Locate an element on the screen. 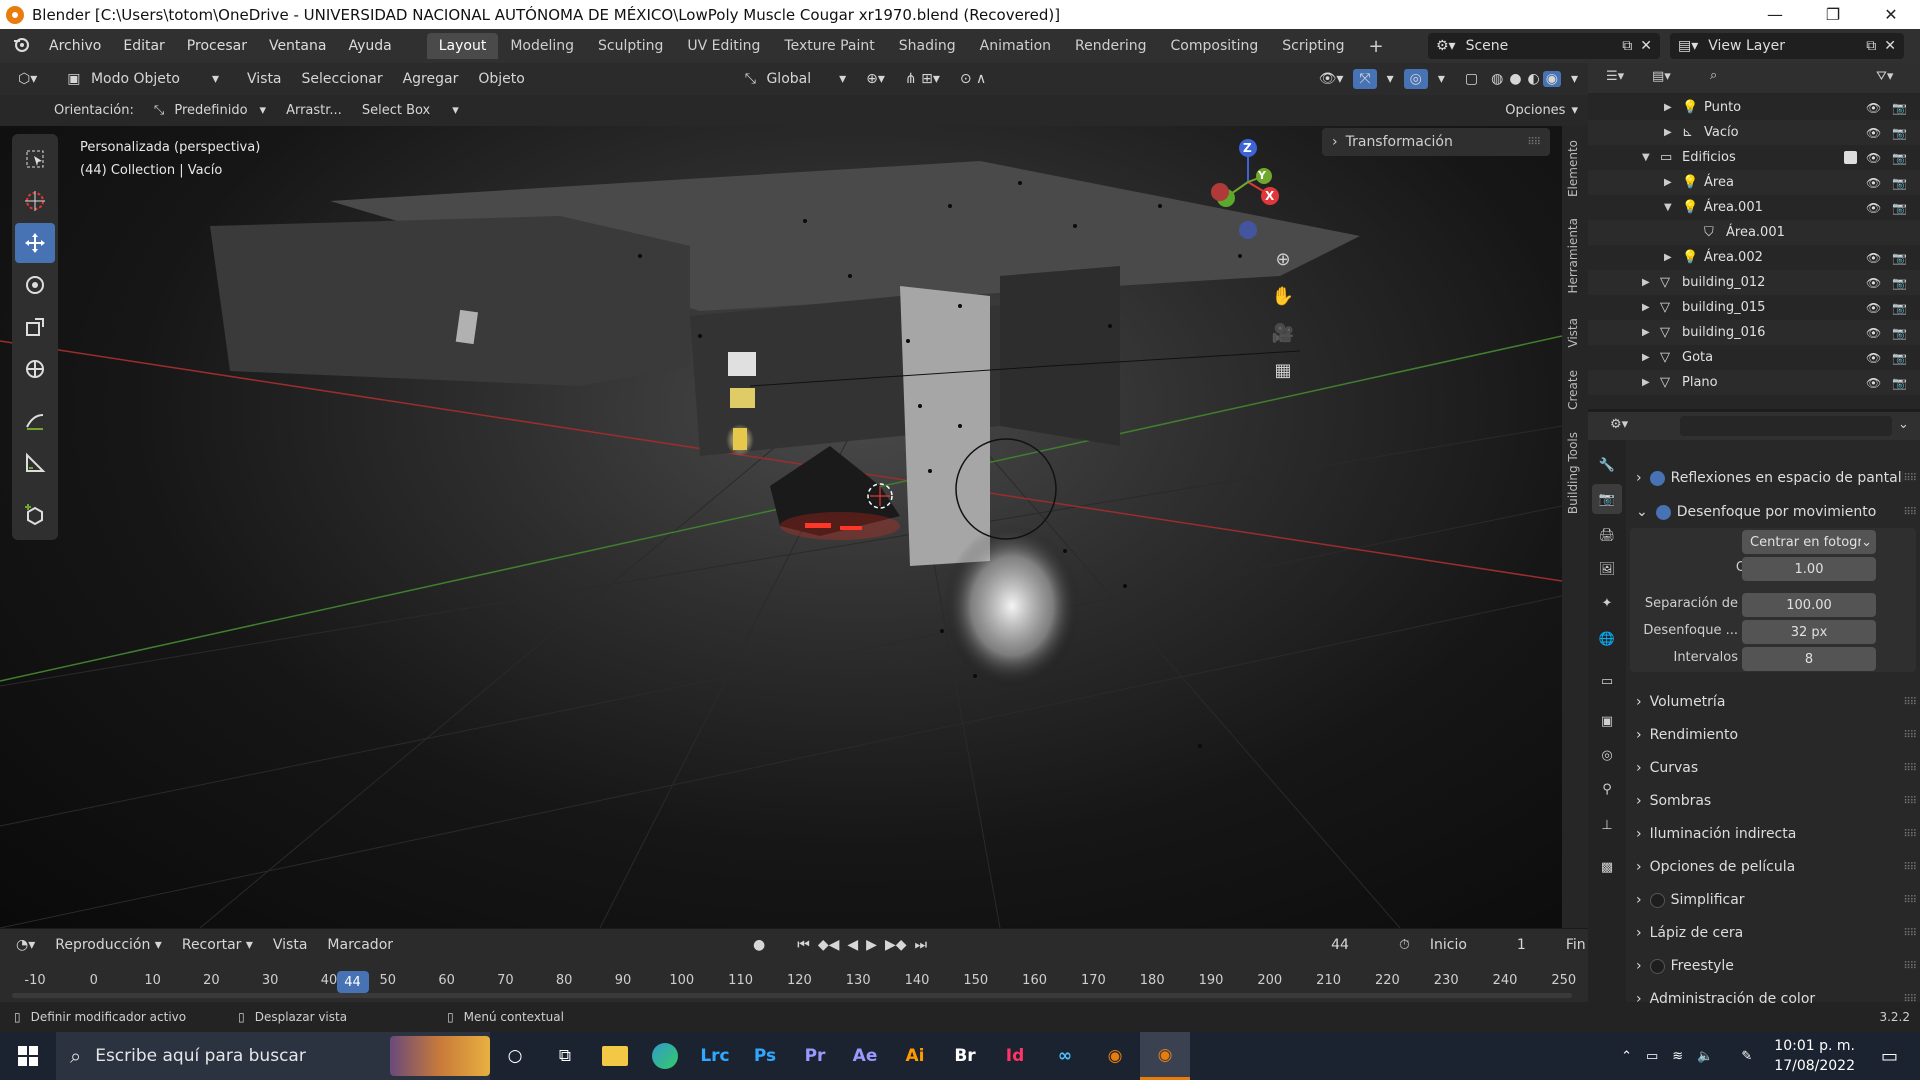  tab-modeling: Modeling is located at coordinates (542, 46).